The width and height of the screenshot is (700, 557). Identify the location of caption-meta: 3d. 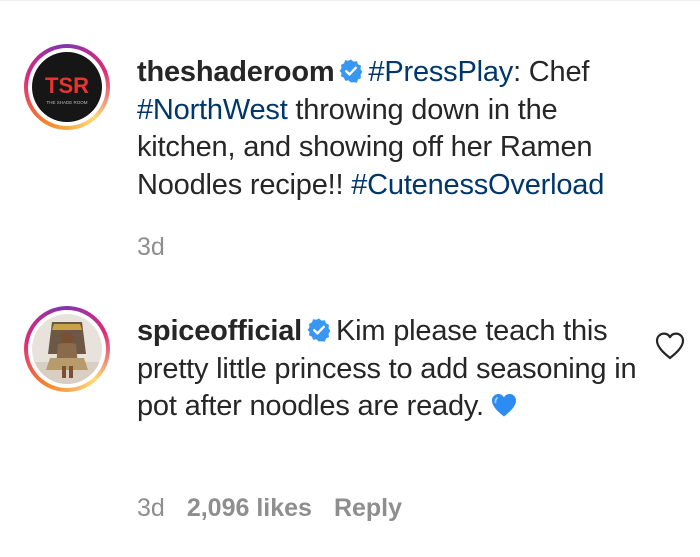
(162, 247).